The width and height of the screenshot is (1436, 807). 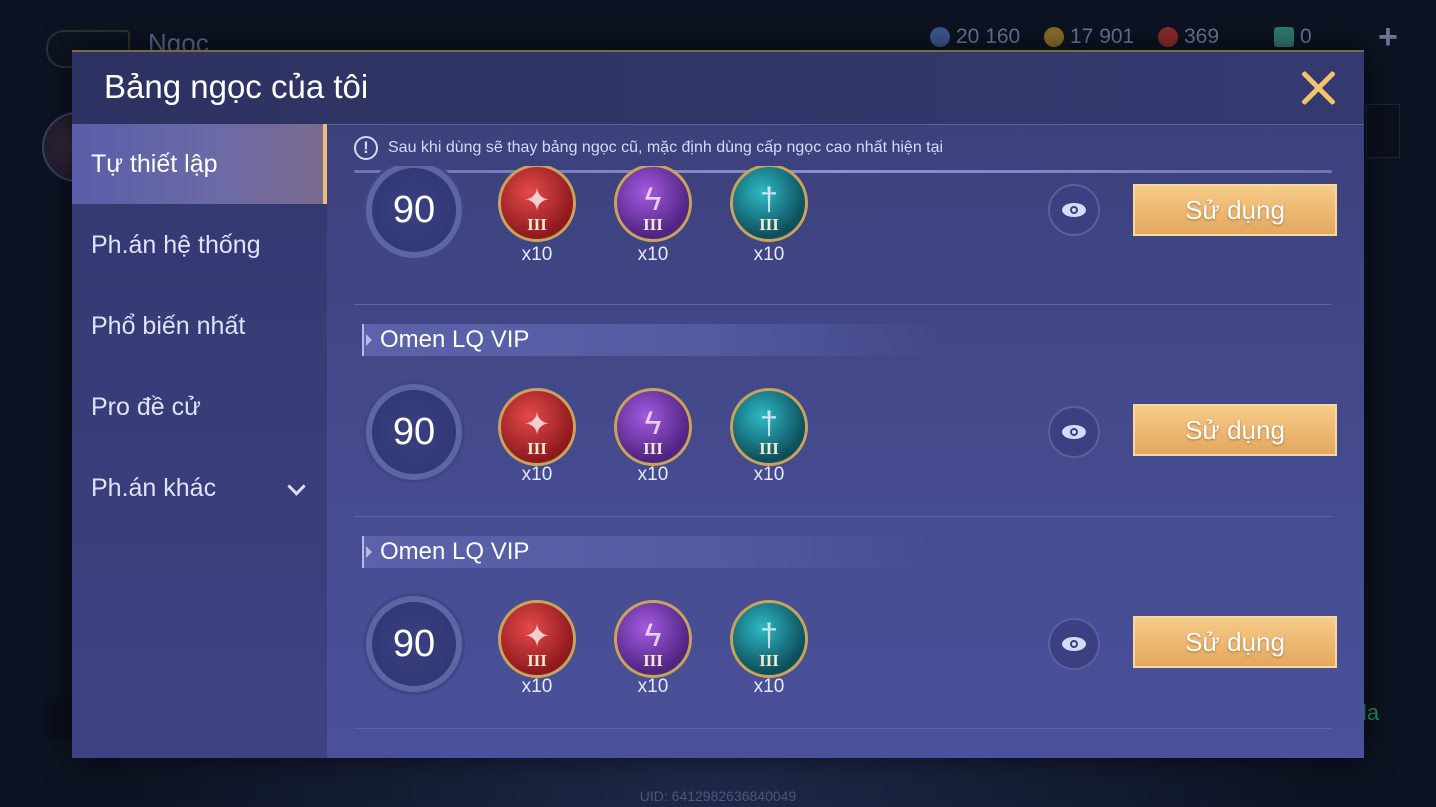 I want to click on currency-gem: 369, so click(x=1188, y=37).